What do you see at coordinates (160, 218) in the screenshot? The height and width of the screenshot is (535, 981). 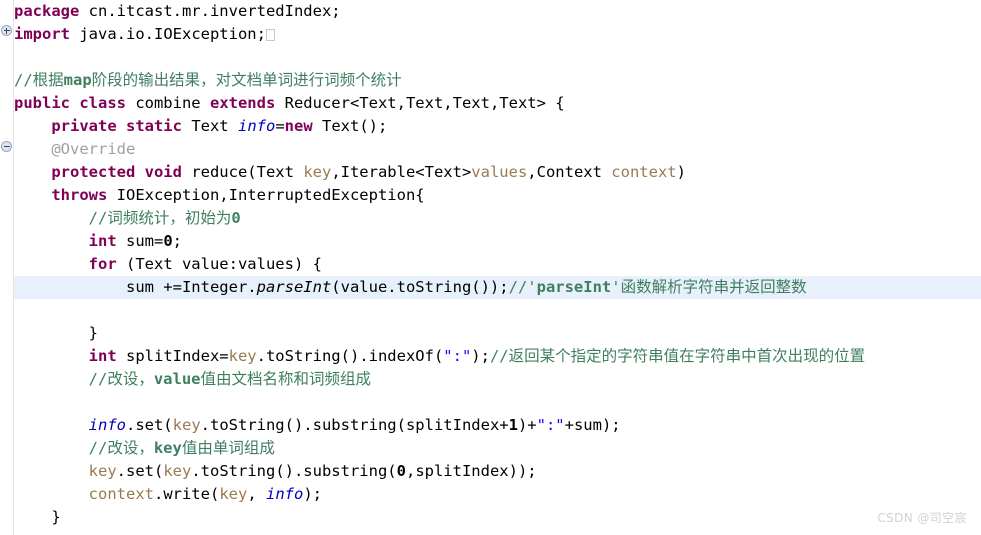 I see `code-token: //词频统计，初始为` at bounding box center [160, 218].